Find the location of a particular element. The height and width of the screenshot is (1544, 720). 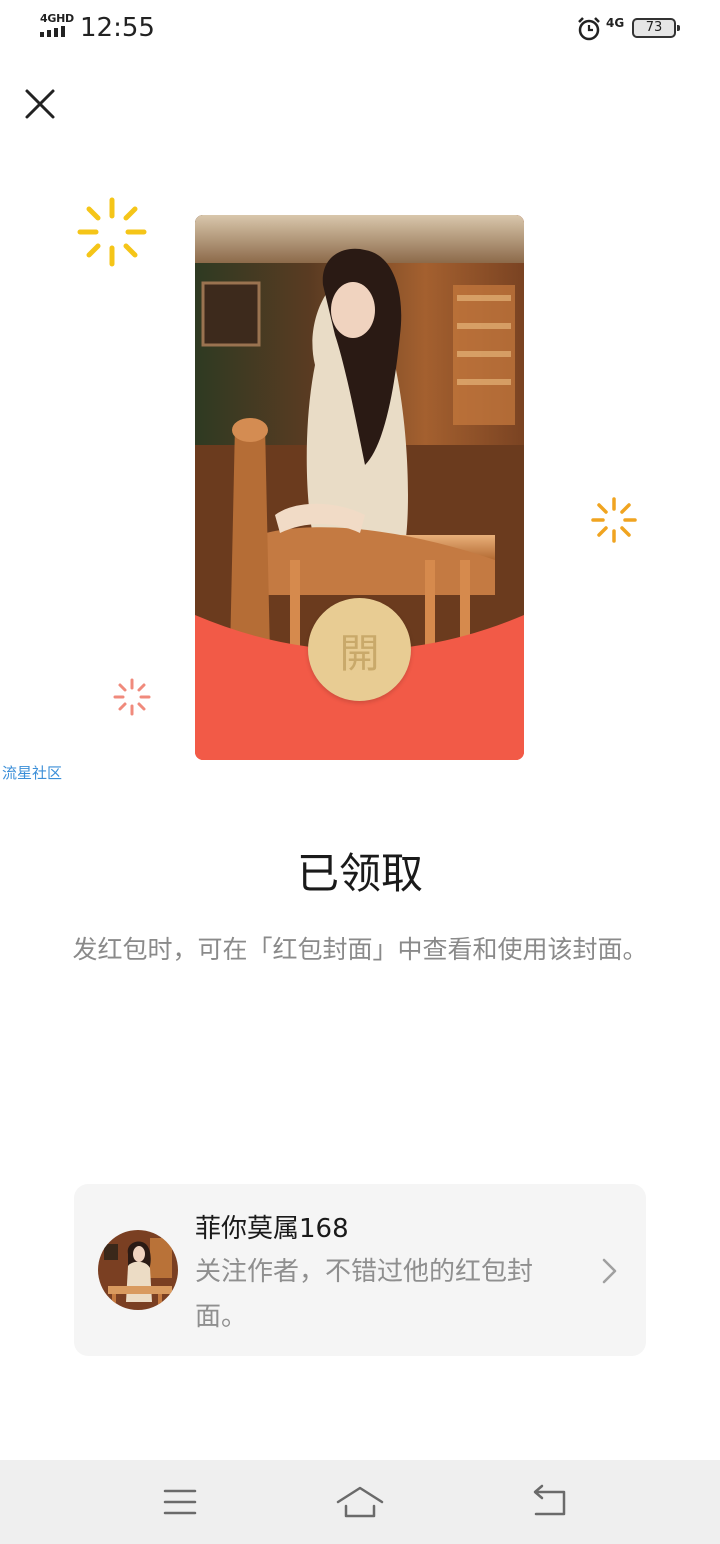

avatar is located at coordinates (138, 1270).